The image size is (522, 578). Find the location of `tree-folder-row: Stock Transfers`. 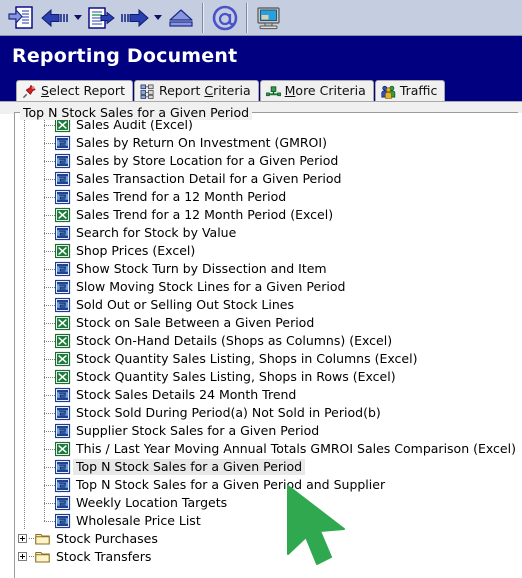

tree-folder-row: Stock Transfers is located at coordinates (268, 557).